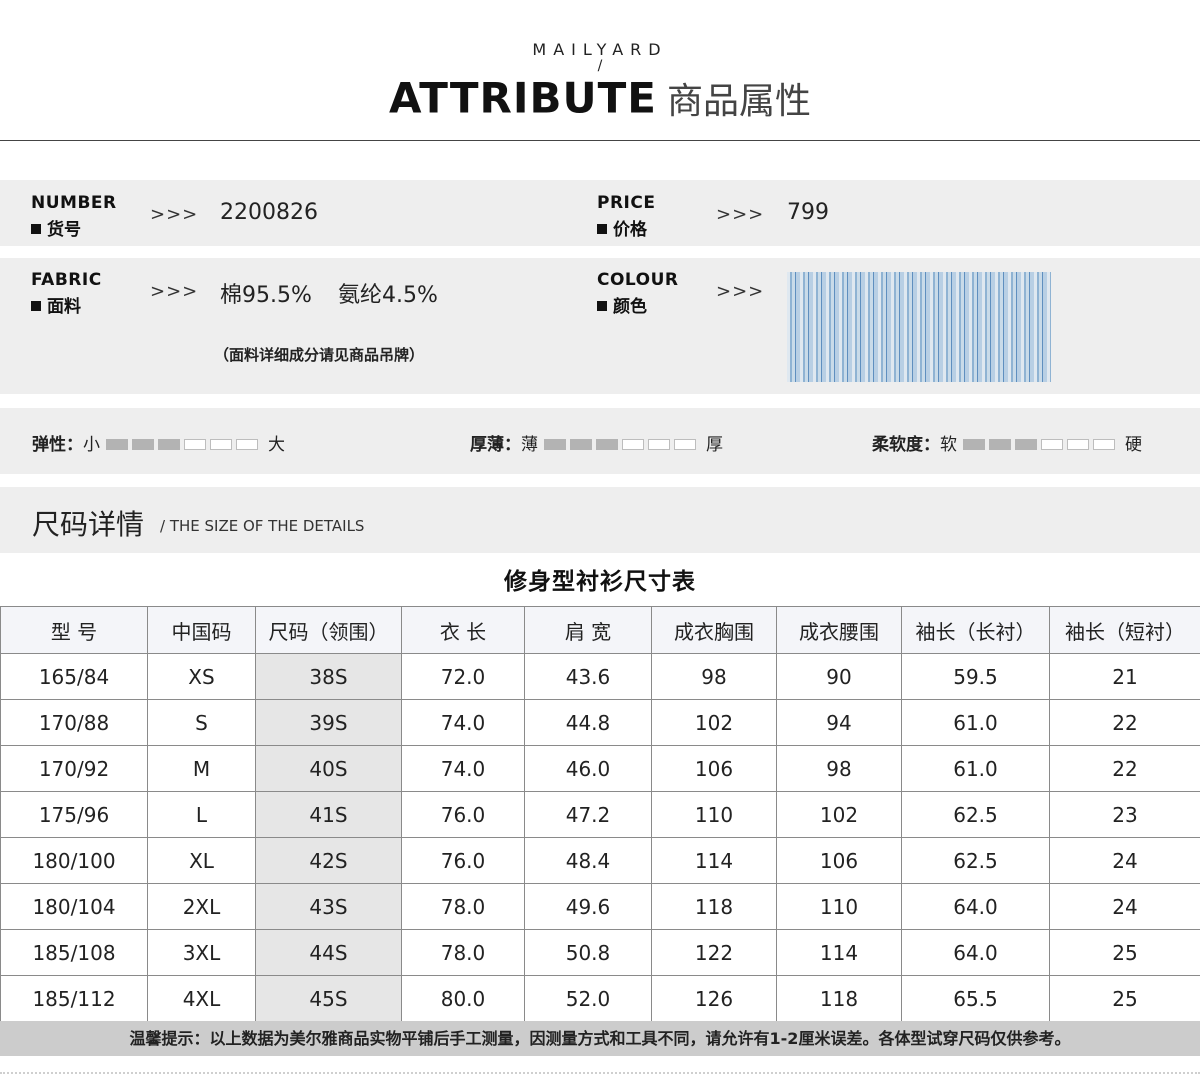 The height and width of the screenshot is (1088, 1200). I want to click on colour-label-cn-text: 颜色, so click(630, 307).